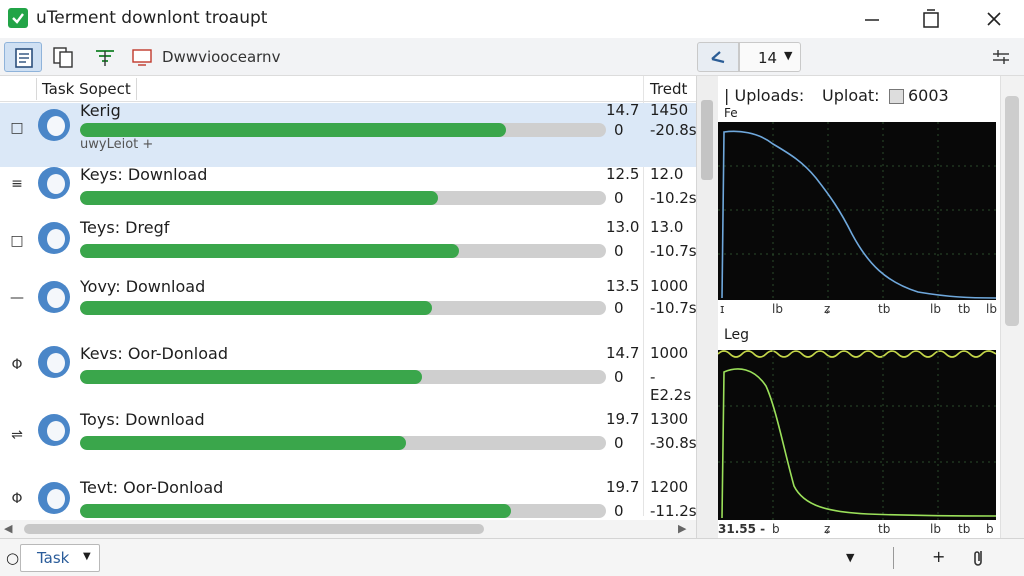 Image resolution: width=1024 pixels, height=576 pixels. What do you see at coordinates (107, 57) in the screenshot?
I see `filter-icon` at bounding box center [107, 57].